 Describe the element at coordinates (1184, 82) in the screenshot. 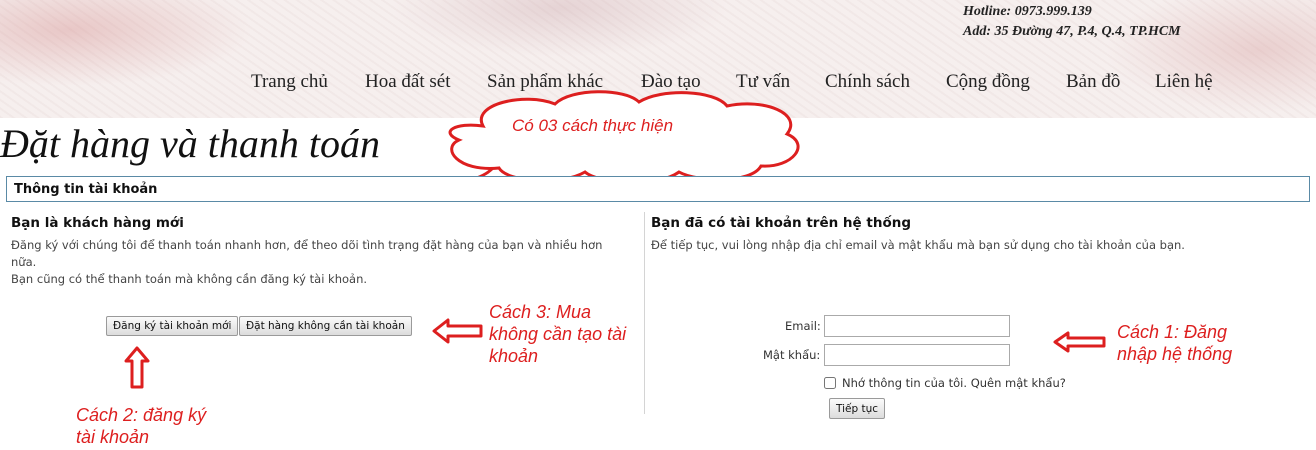

I see `nav-item-lien-he: Liên hệ` at that location.